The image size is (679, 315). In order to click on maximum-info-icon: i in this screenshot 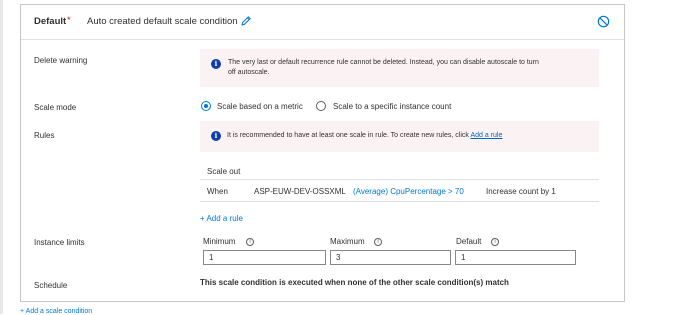, I will do `click(378, 242)`.